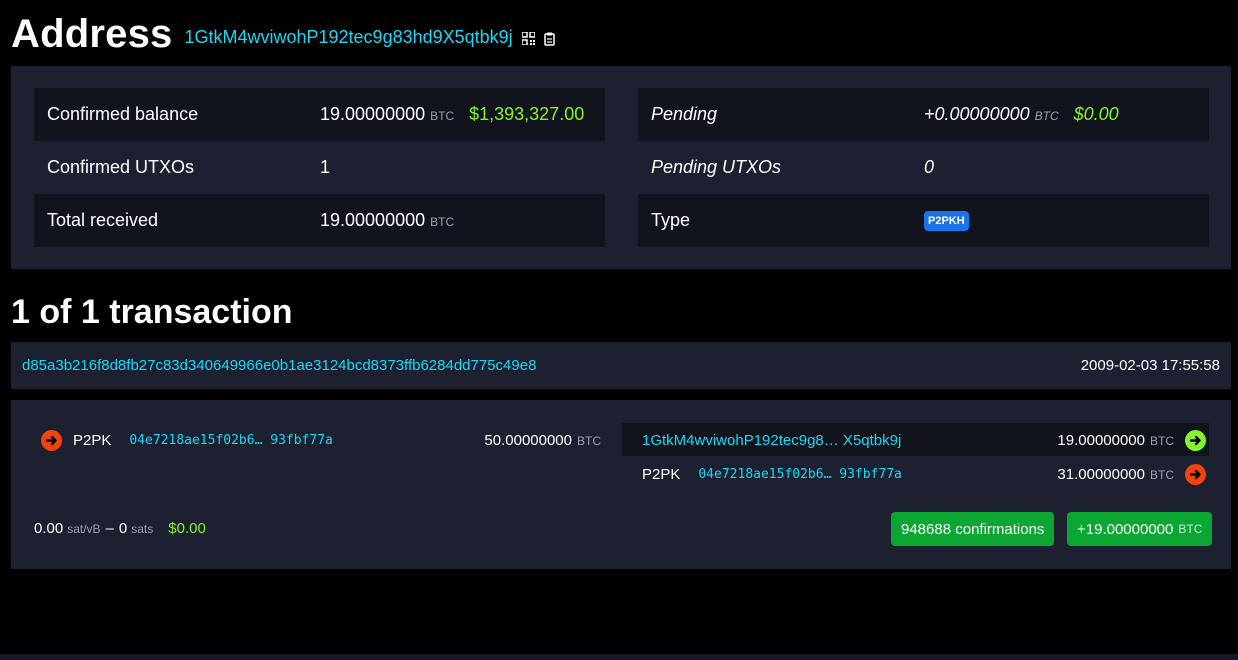 The width and height of the screenshot is (1238, 660). I want to click on pending-utxos-value: 0, so click(929, 167).